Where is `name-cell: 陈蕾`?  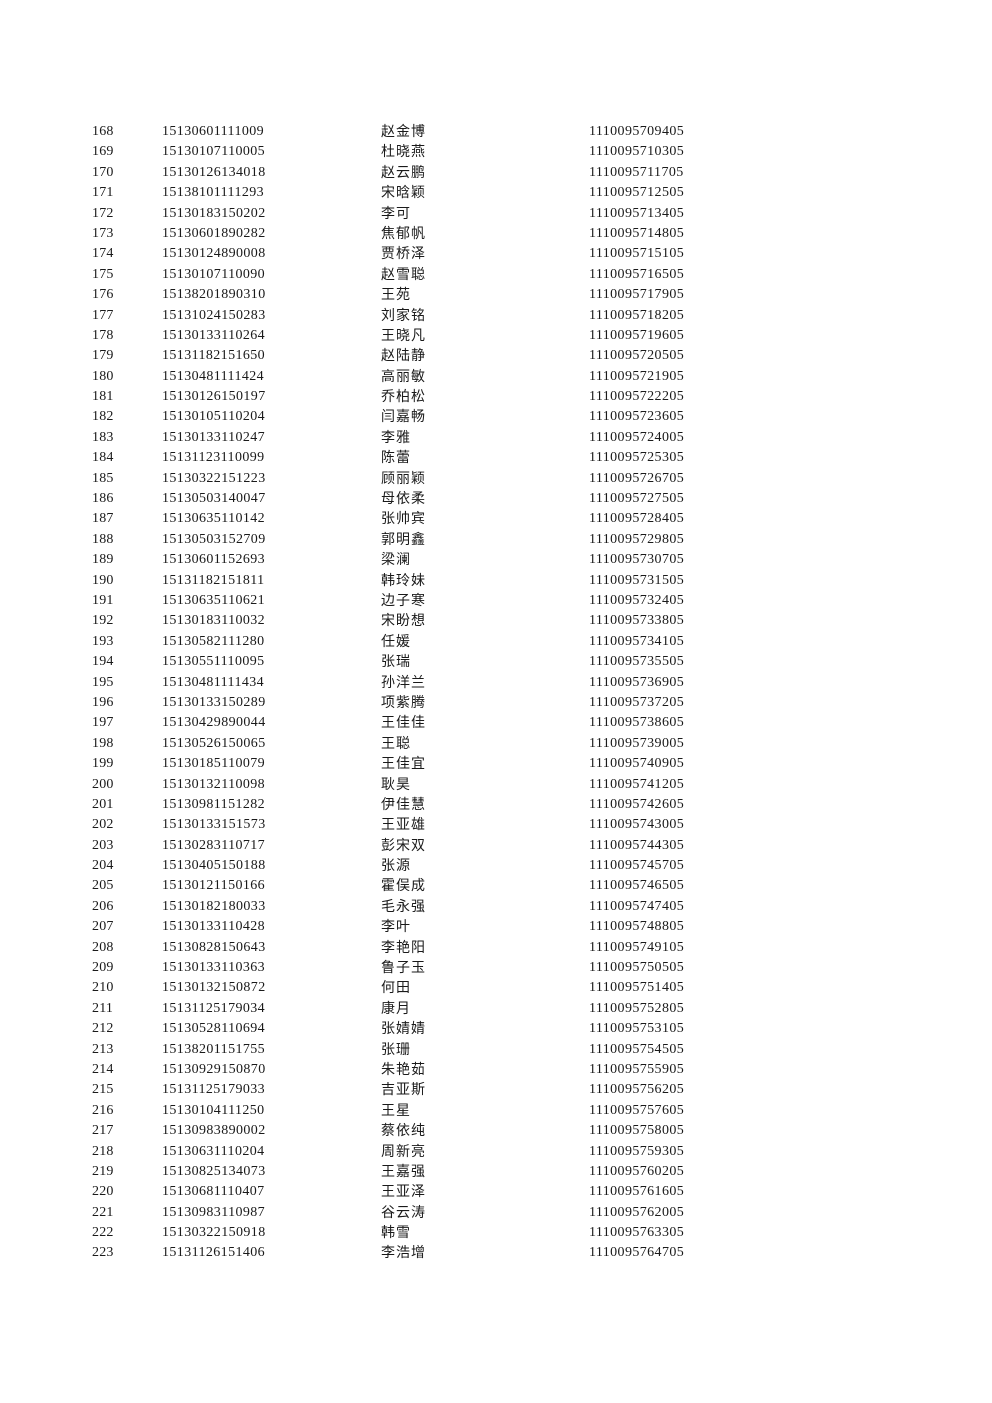
name-cell: 陈蕾 is located at coordinates (396, 458).